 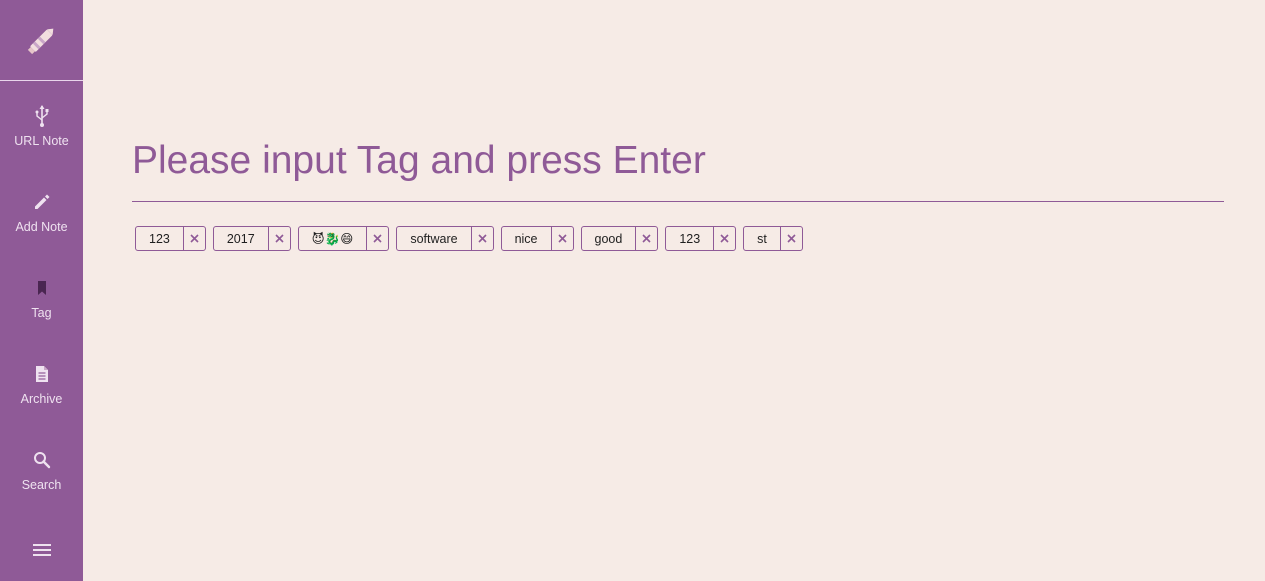 I want to click on sidebar-item-add-note: Add Note, so click(x=41, y=231).